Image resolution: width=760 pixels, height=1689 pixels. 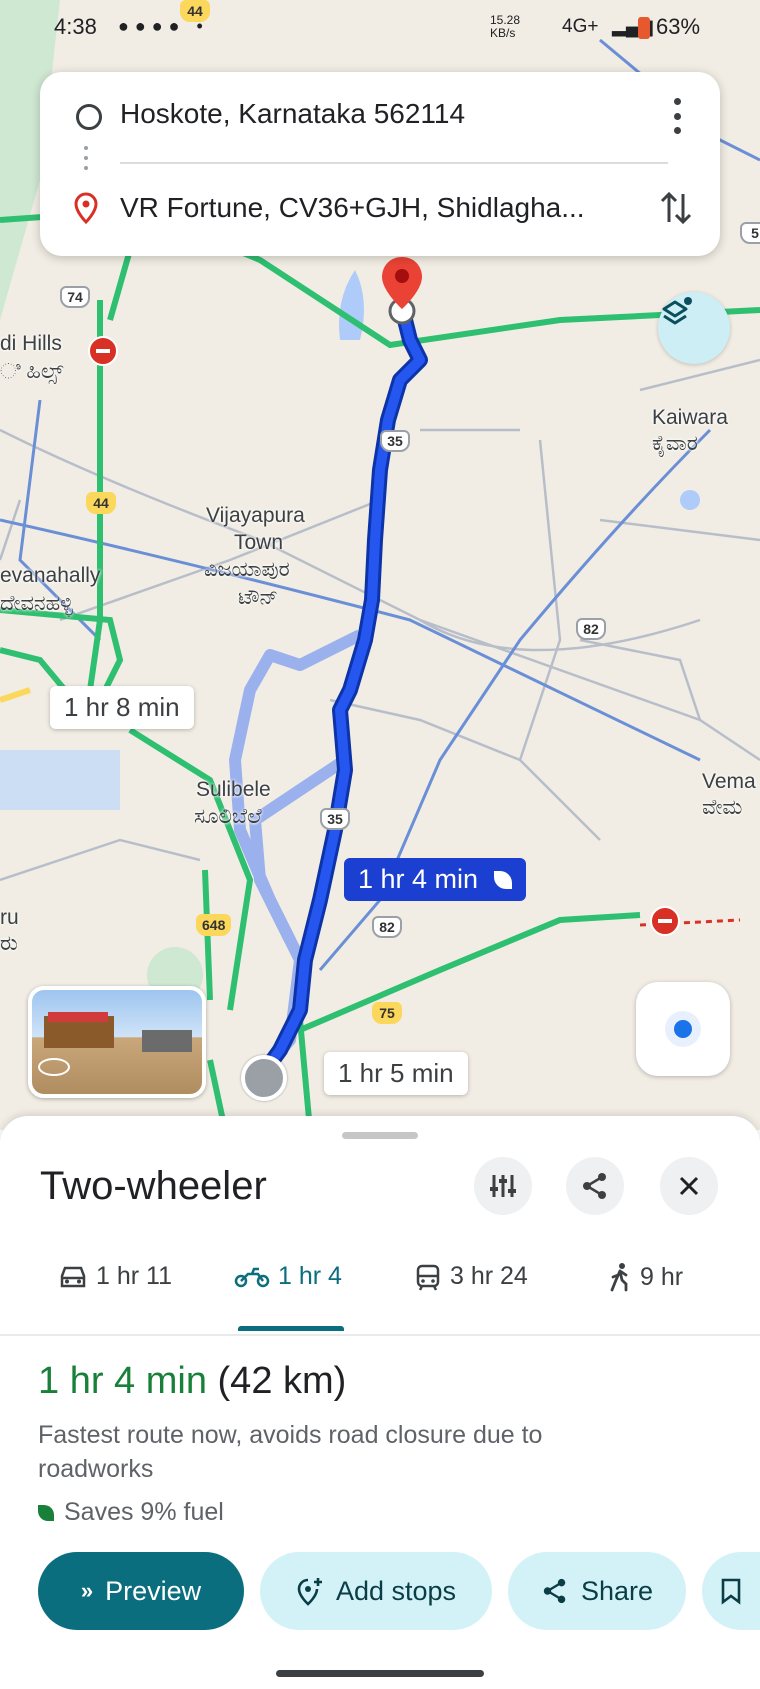 What do you see at coordinates (134, 1276) in the screenshot?
I see `tab-drive-label: 1 hr 11` at bounding box center [134, 1276].